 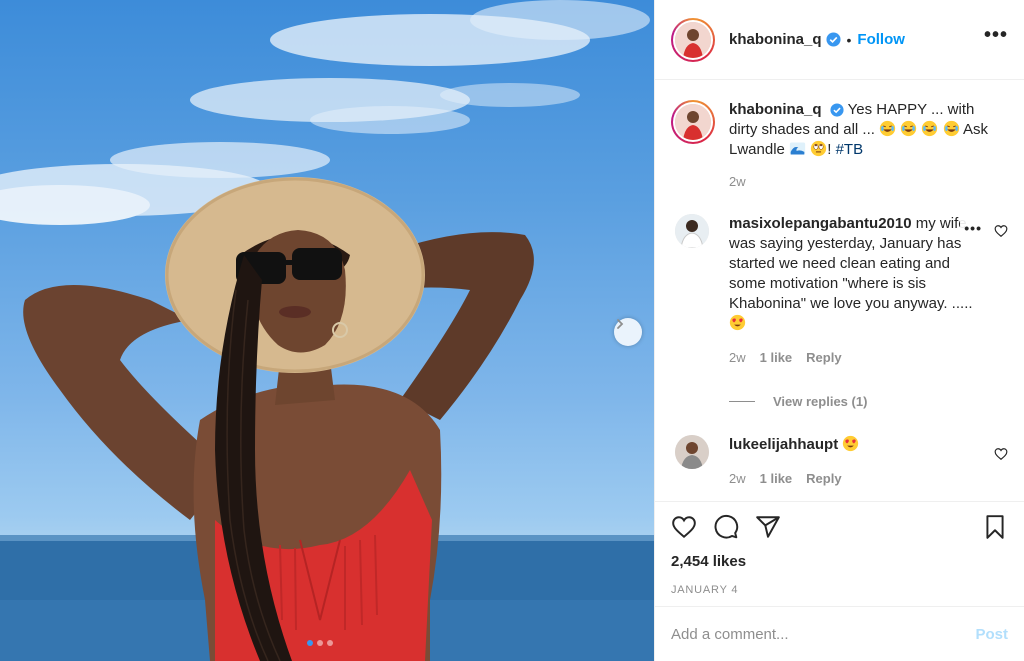 What do you see at coordinates (693, 39) in the screenshot?
I see `avatar` at bounding box center [693, 39].